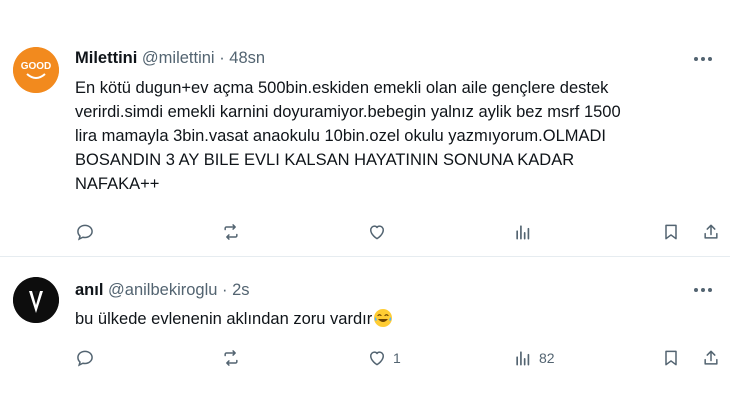  What do you see at coordinates (240, 290) in the screenshot?
I see `timestamp: 2s` at bounding box center [240, 290].